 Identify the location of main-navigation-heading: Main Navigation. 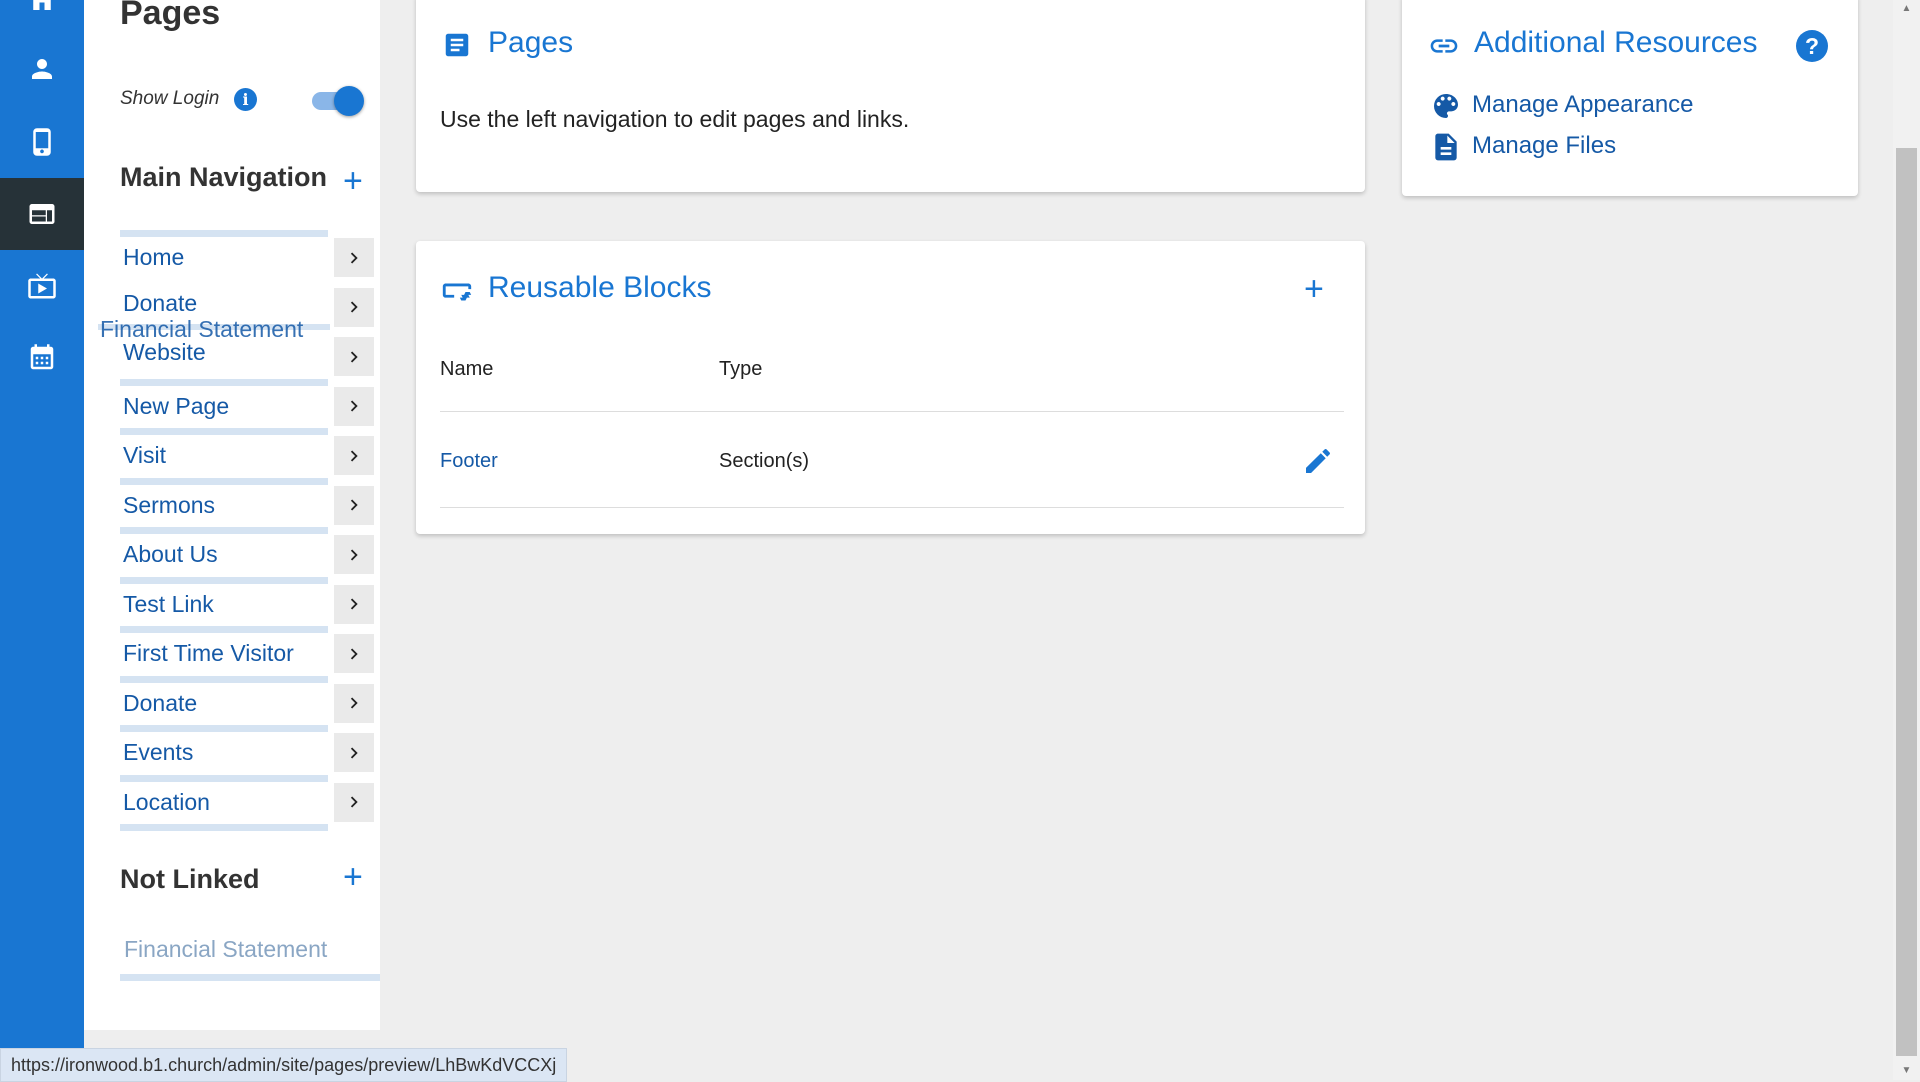
(224, 177).